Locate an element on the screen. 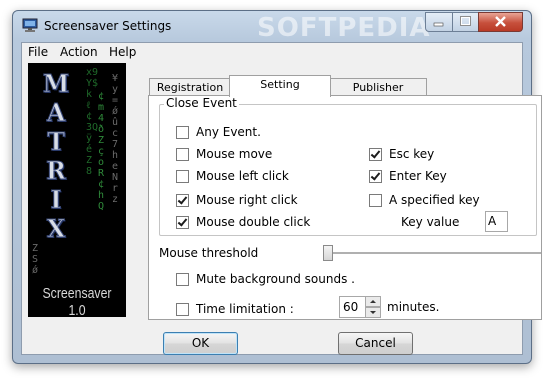 This screenshot has height=382, width=552. title-bar: Screensaver Settings SOFTPEDIA is located at coordinates (272, 27).